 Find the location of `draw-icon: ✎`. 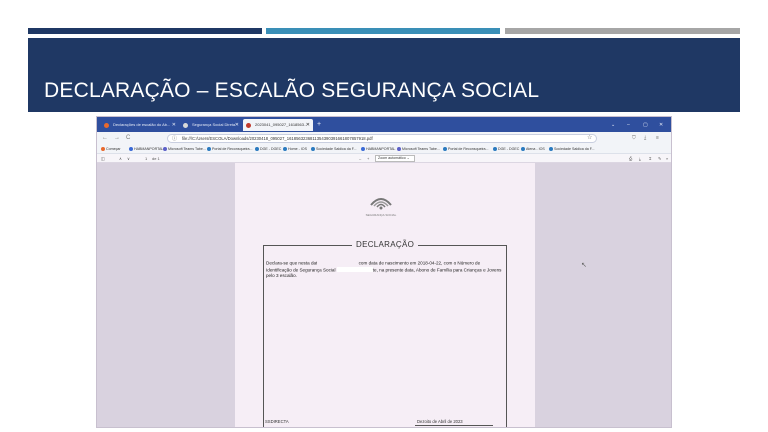

draw-icon: ✎ is located at coordinates (659, 158).